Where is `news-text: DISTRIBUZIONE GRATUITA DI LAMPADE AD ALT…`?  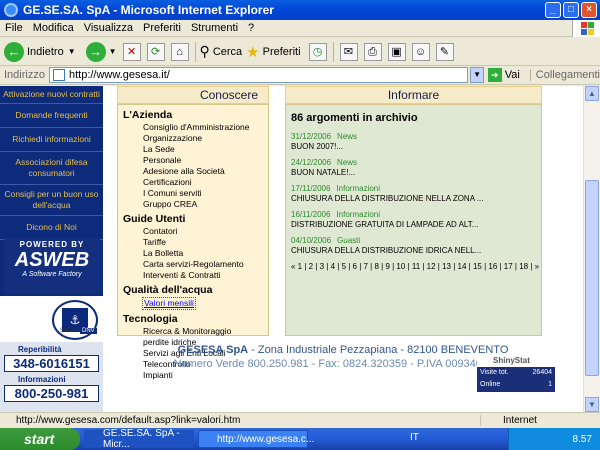 news-text: DISTRIBUZIONE GRATUITA DI LAMPADE AD ALT… is located at coordinates (385, 224).